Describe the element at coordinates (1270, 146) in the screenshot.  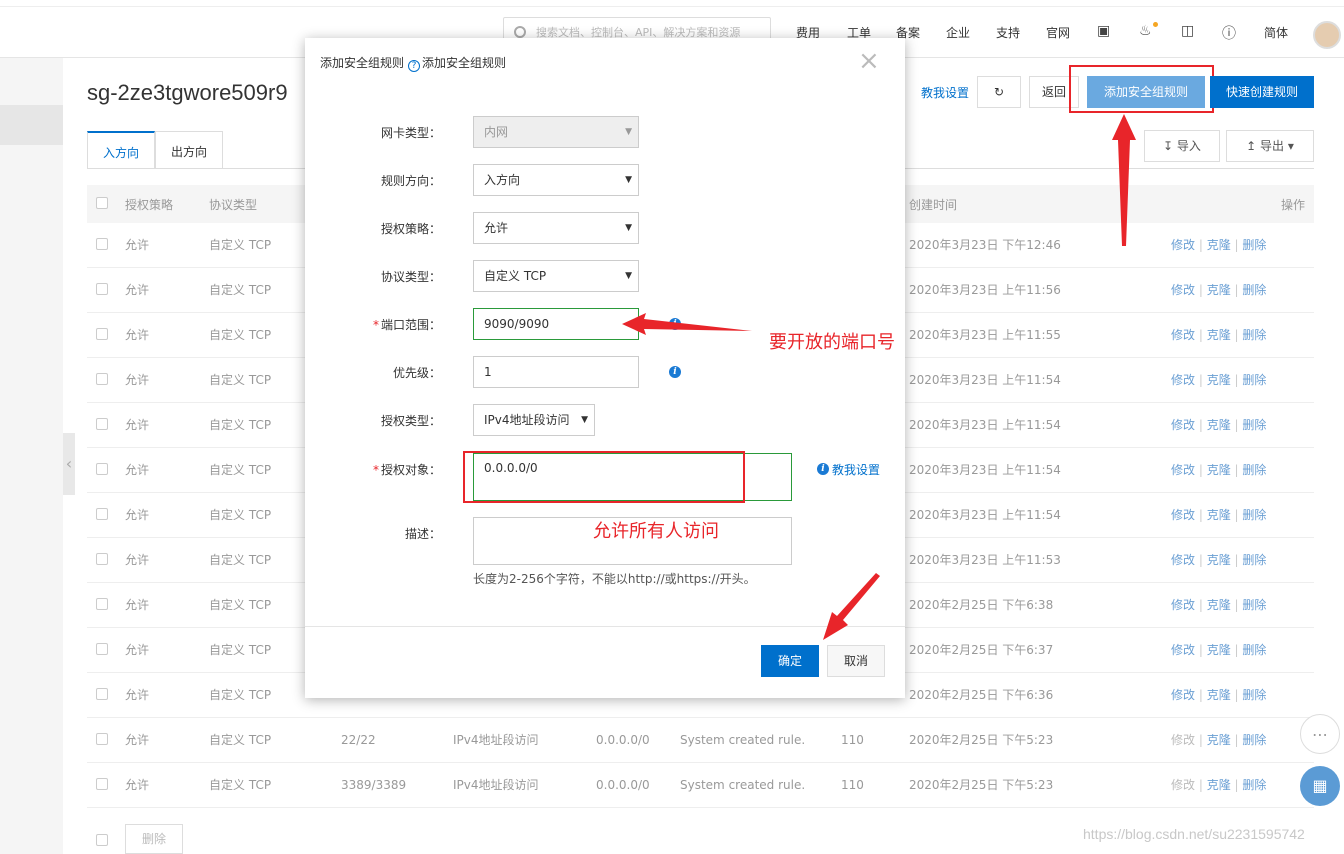
I see `export-button: ↥ 导出 ▾` at that location.